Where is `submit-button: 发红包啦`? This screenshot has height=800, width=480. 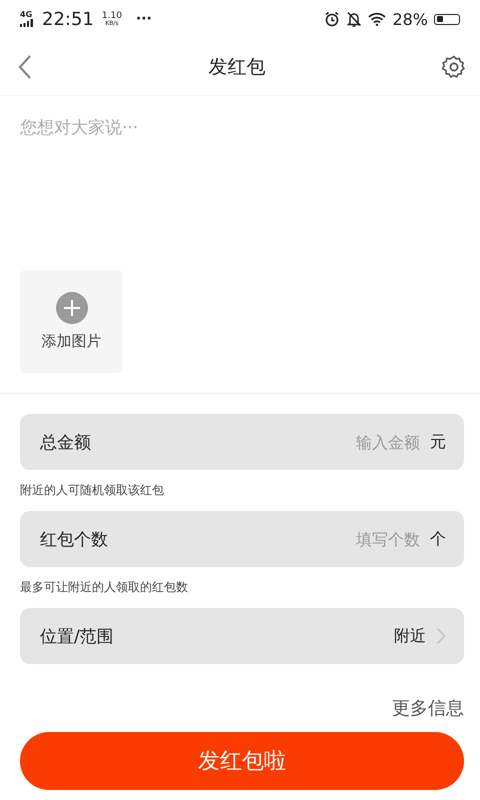 submit-button: 发红包啦 is located at coordinates (242, 761).